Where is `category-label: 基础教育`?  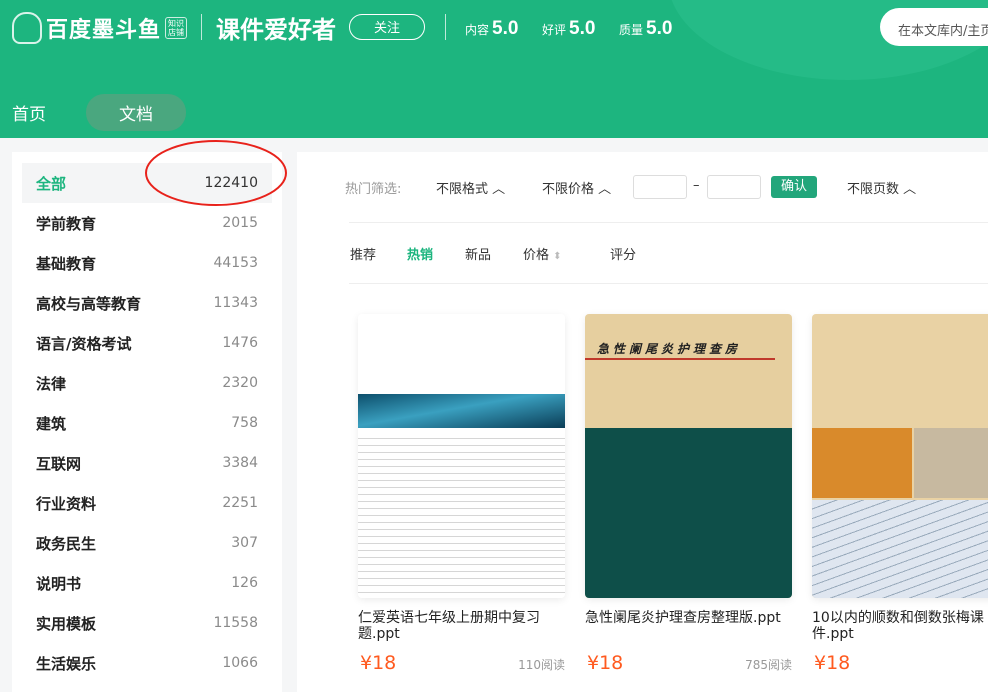 category-label: 基础教育 is located at coordinates (66, 263).